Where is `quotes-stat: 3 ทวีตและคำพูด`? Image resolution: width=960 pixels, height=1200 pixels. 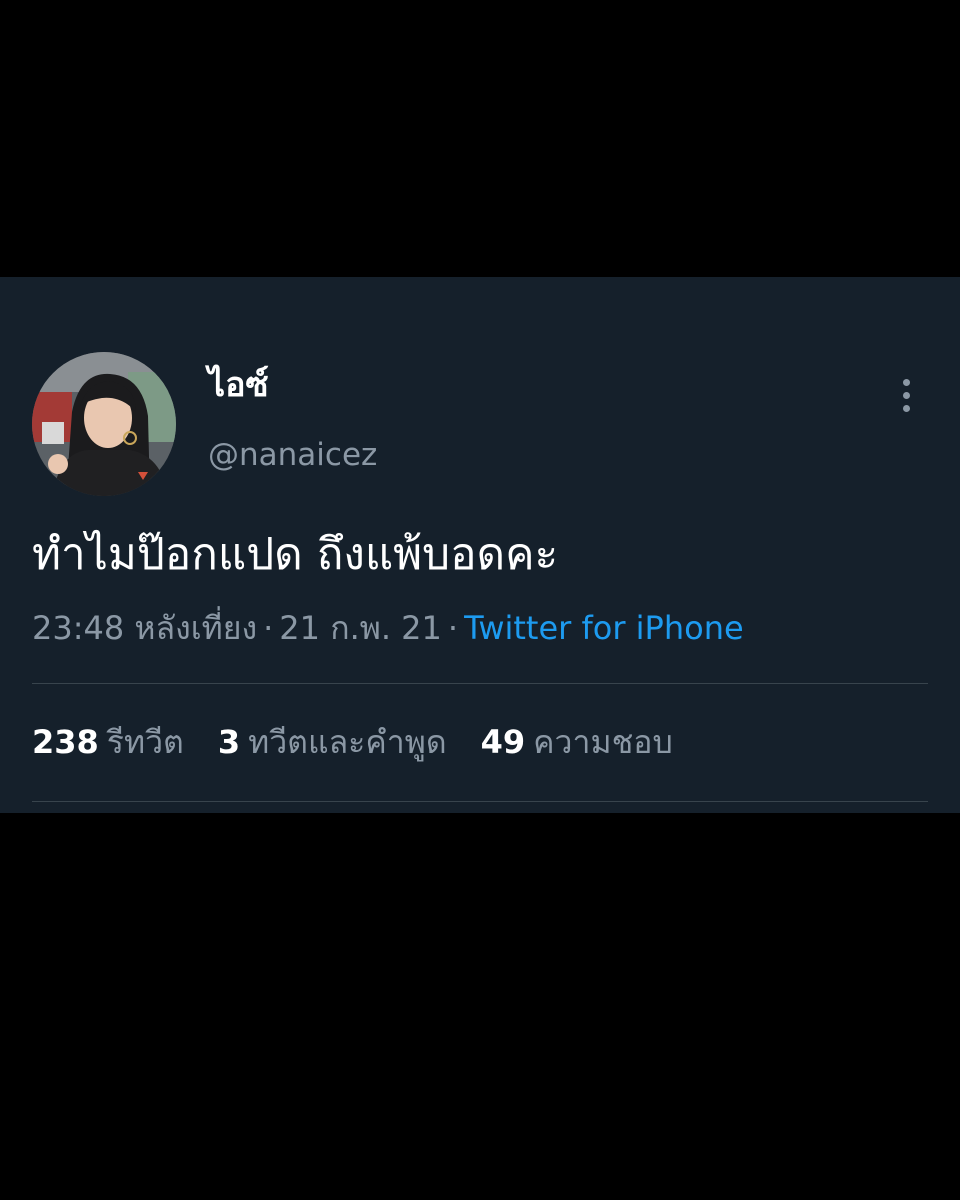 quotes-stat: 3 ทวีตและคำพูด is located at coordinates (332, 742).